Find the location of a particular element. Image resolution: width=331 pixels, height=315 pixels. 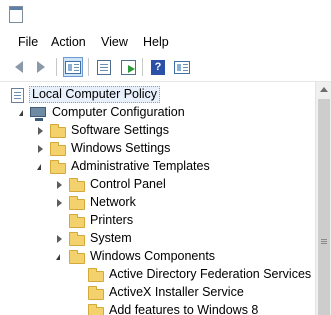

computer-icon is located at coordinates (38, 113).